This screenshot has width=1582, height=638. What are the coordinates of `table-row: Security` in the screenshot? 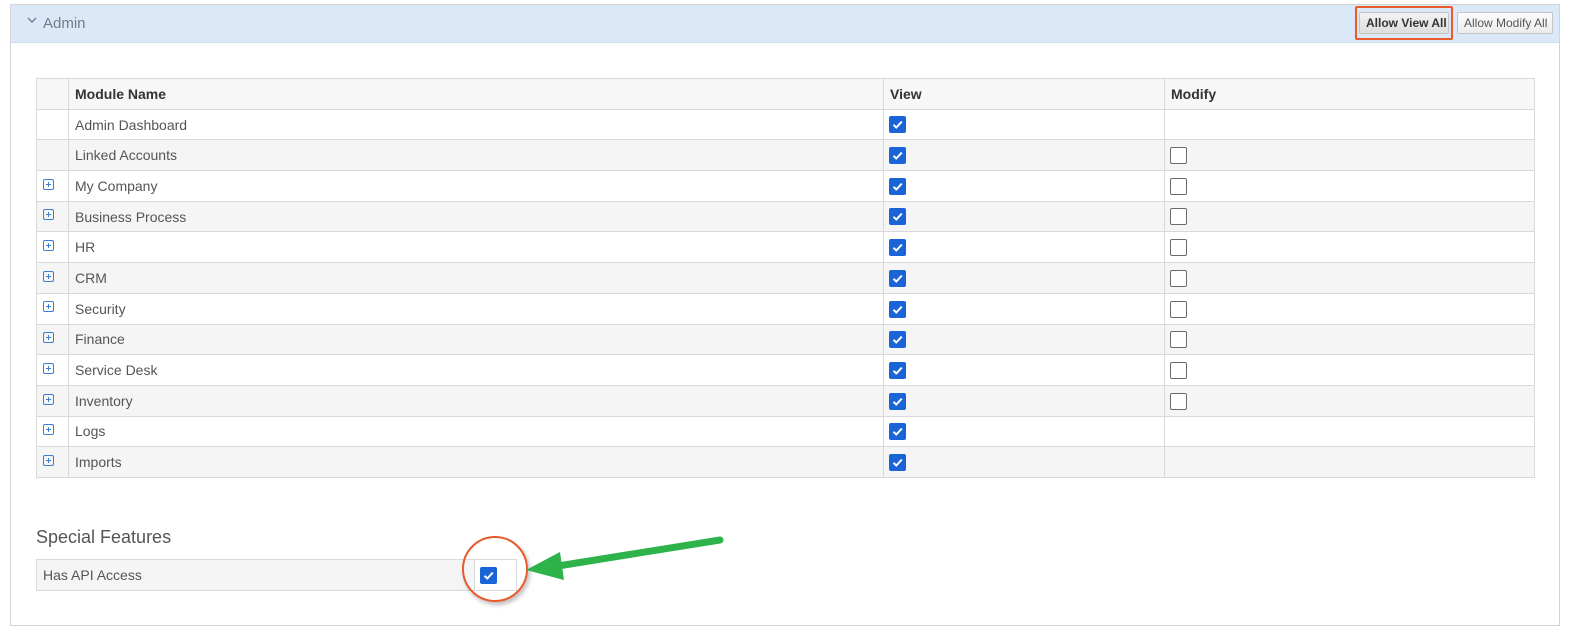 It's located at (785, 308).